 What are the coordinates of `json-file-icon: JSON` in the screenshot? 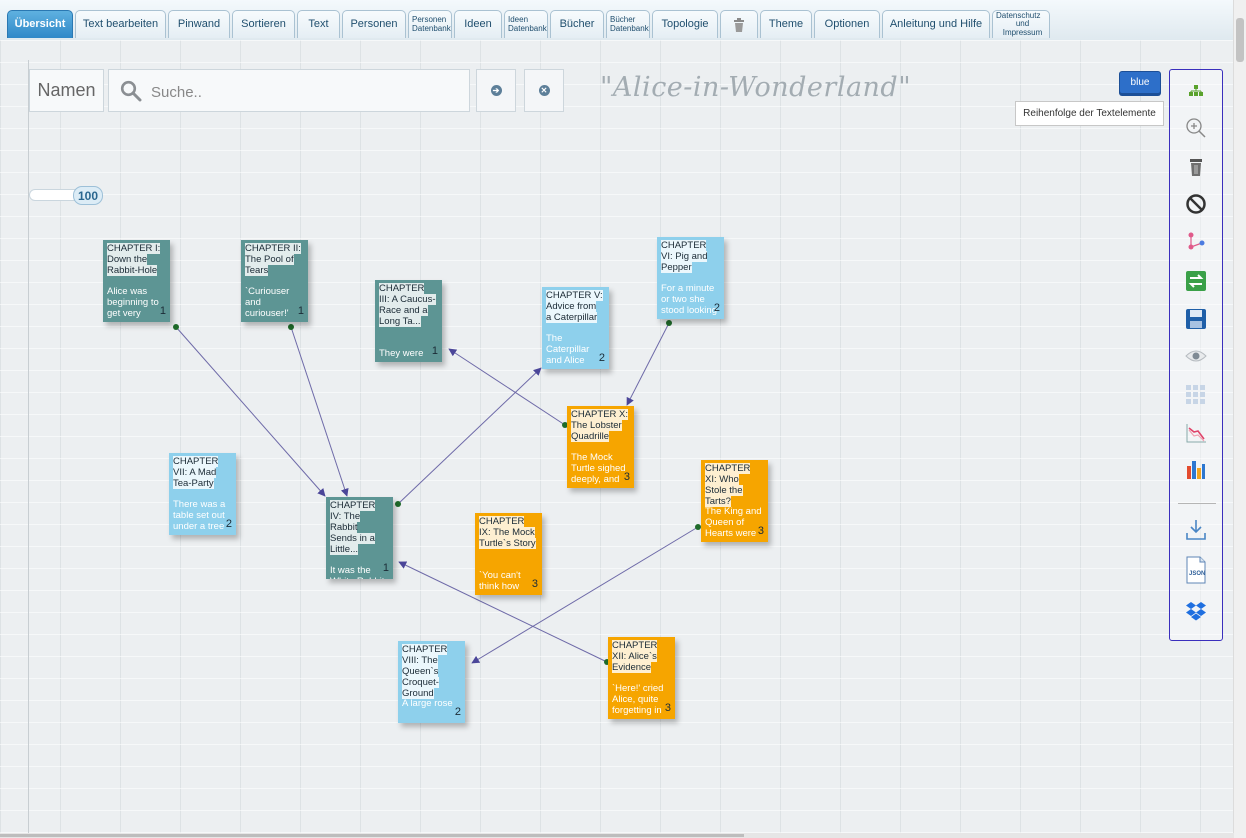 It's located at (1196, 570).